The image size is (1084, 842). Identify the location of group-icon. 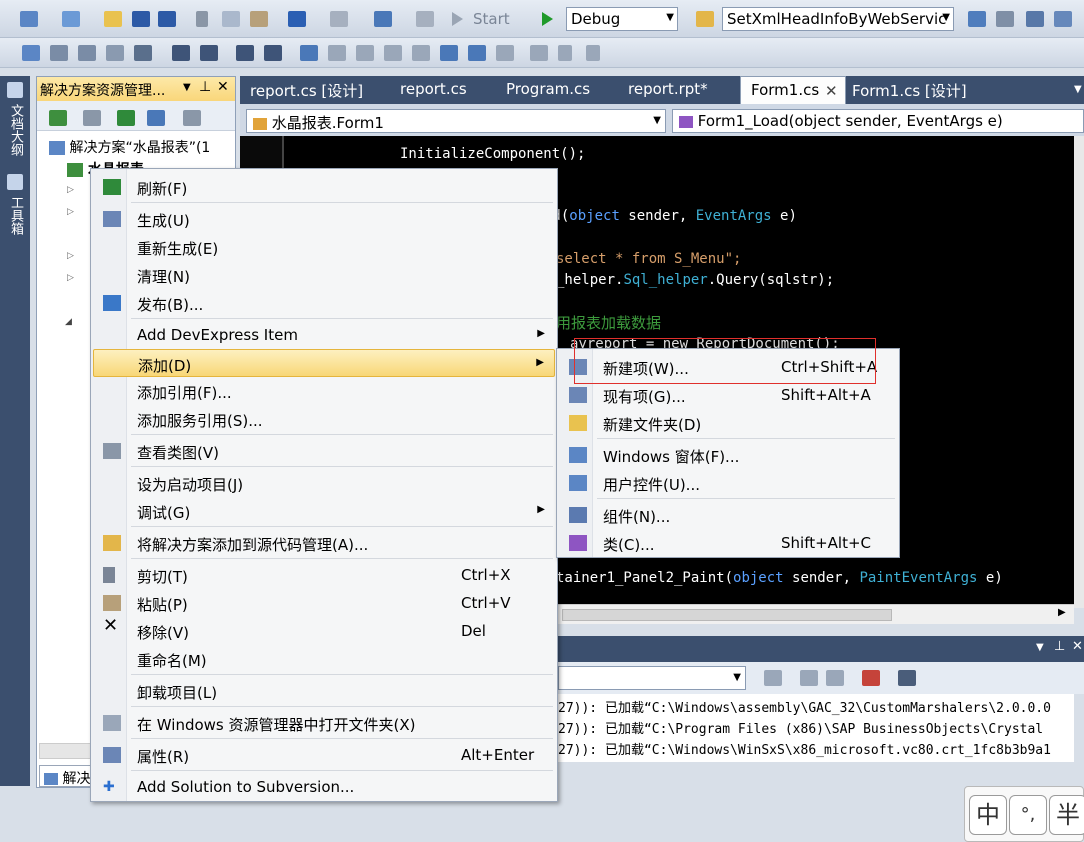
(539, 53).